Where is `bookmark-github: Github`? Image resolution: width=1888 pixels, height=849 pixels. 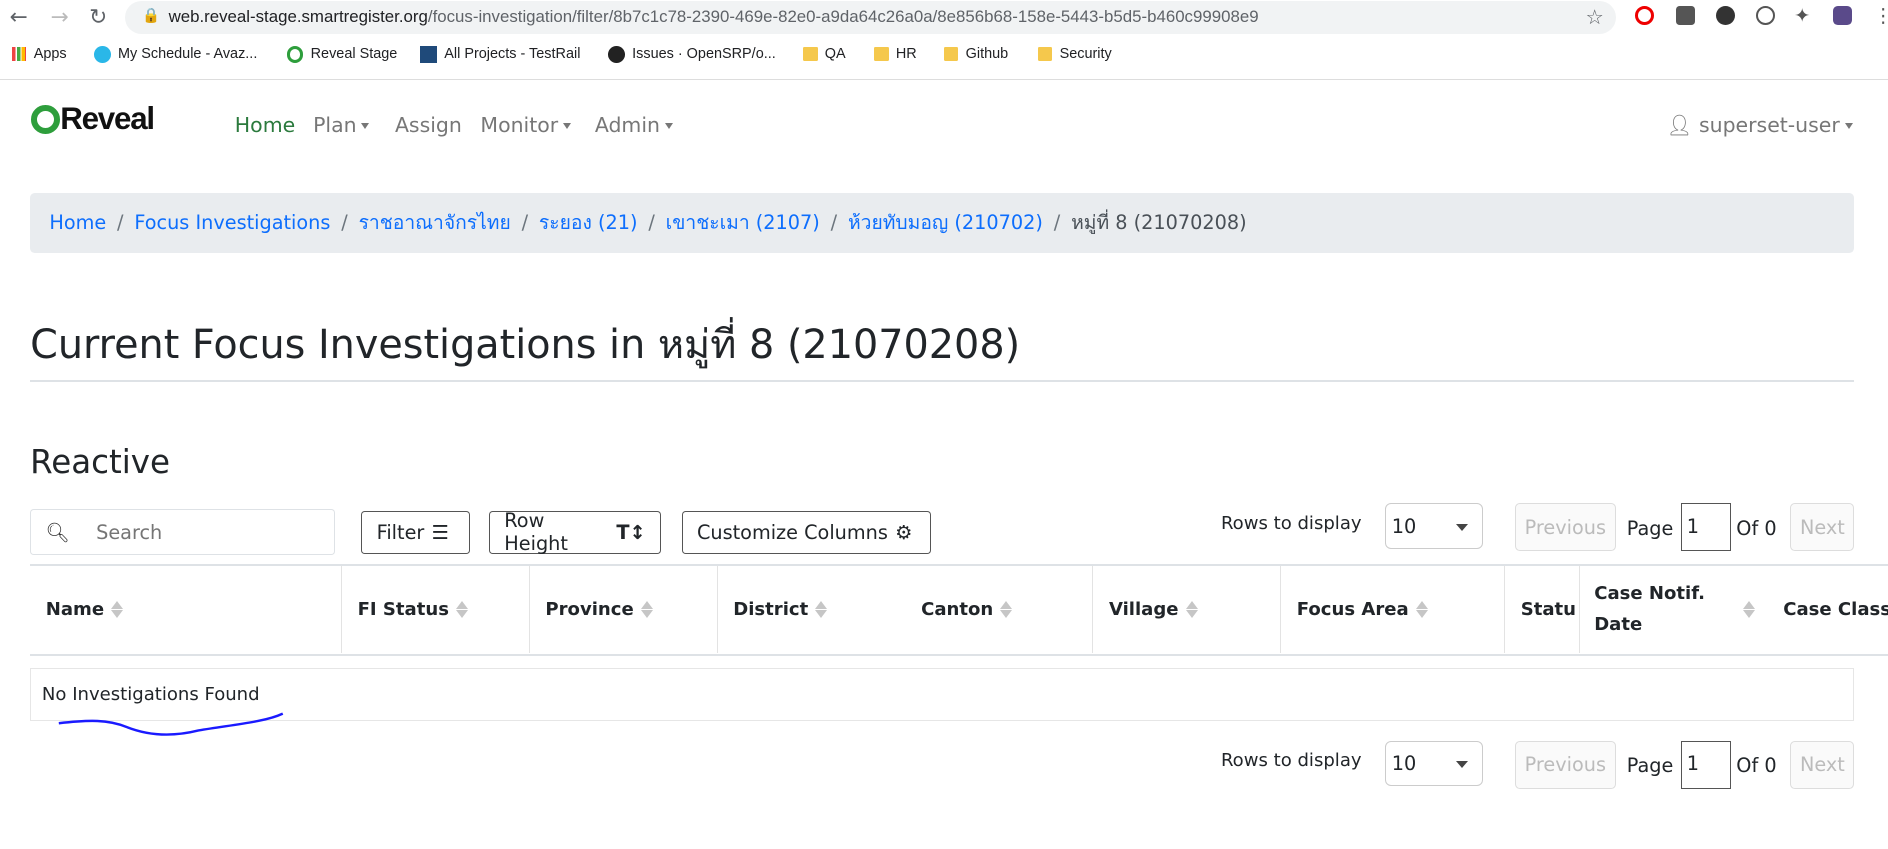 bookmark-github: Github is located at coordinates (976, 54).